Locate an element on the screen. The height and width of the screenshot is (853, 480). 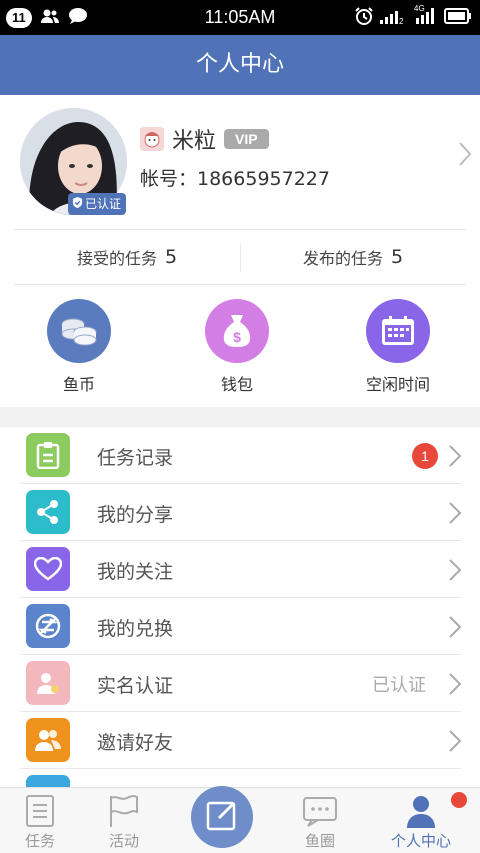
chat-icon is located at coordinates (320, 808).